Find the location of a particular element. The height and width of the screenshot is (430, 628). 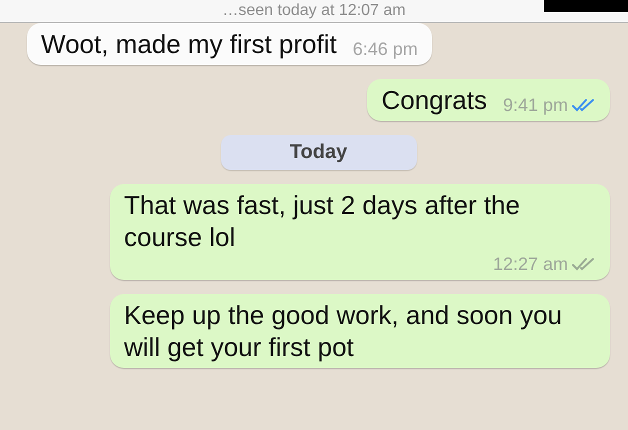

message-time: 12:27 am is located at coordinates (530, 264).